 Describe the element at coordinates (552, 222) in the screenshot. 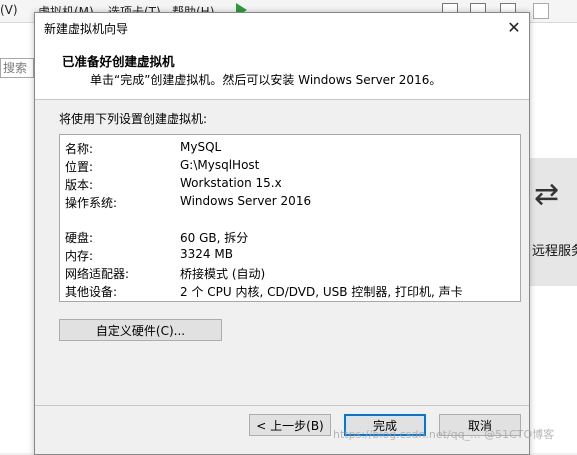

I see `remote-server-card: ⇄ 远程服务` at that location.